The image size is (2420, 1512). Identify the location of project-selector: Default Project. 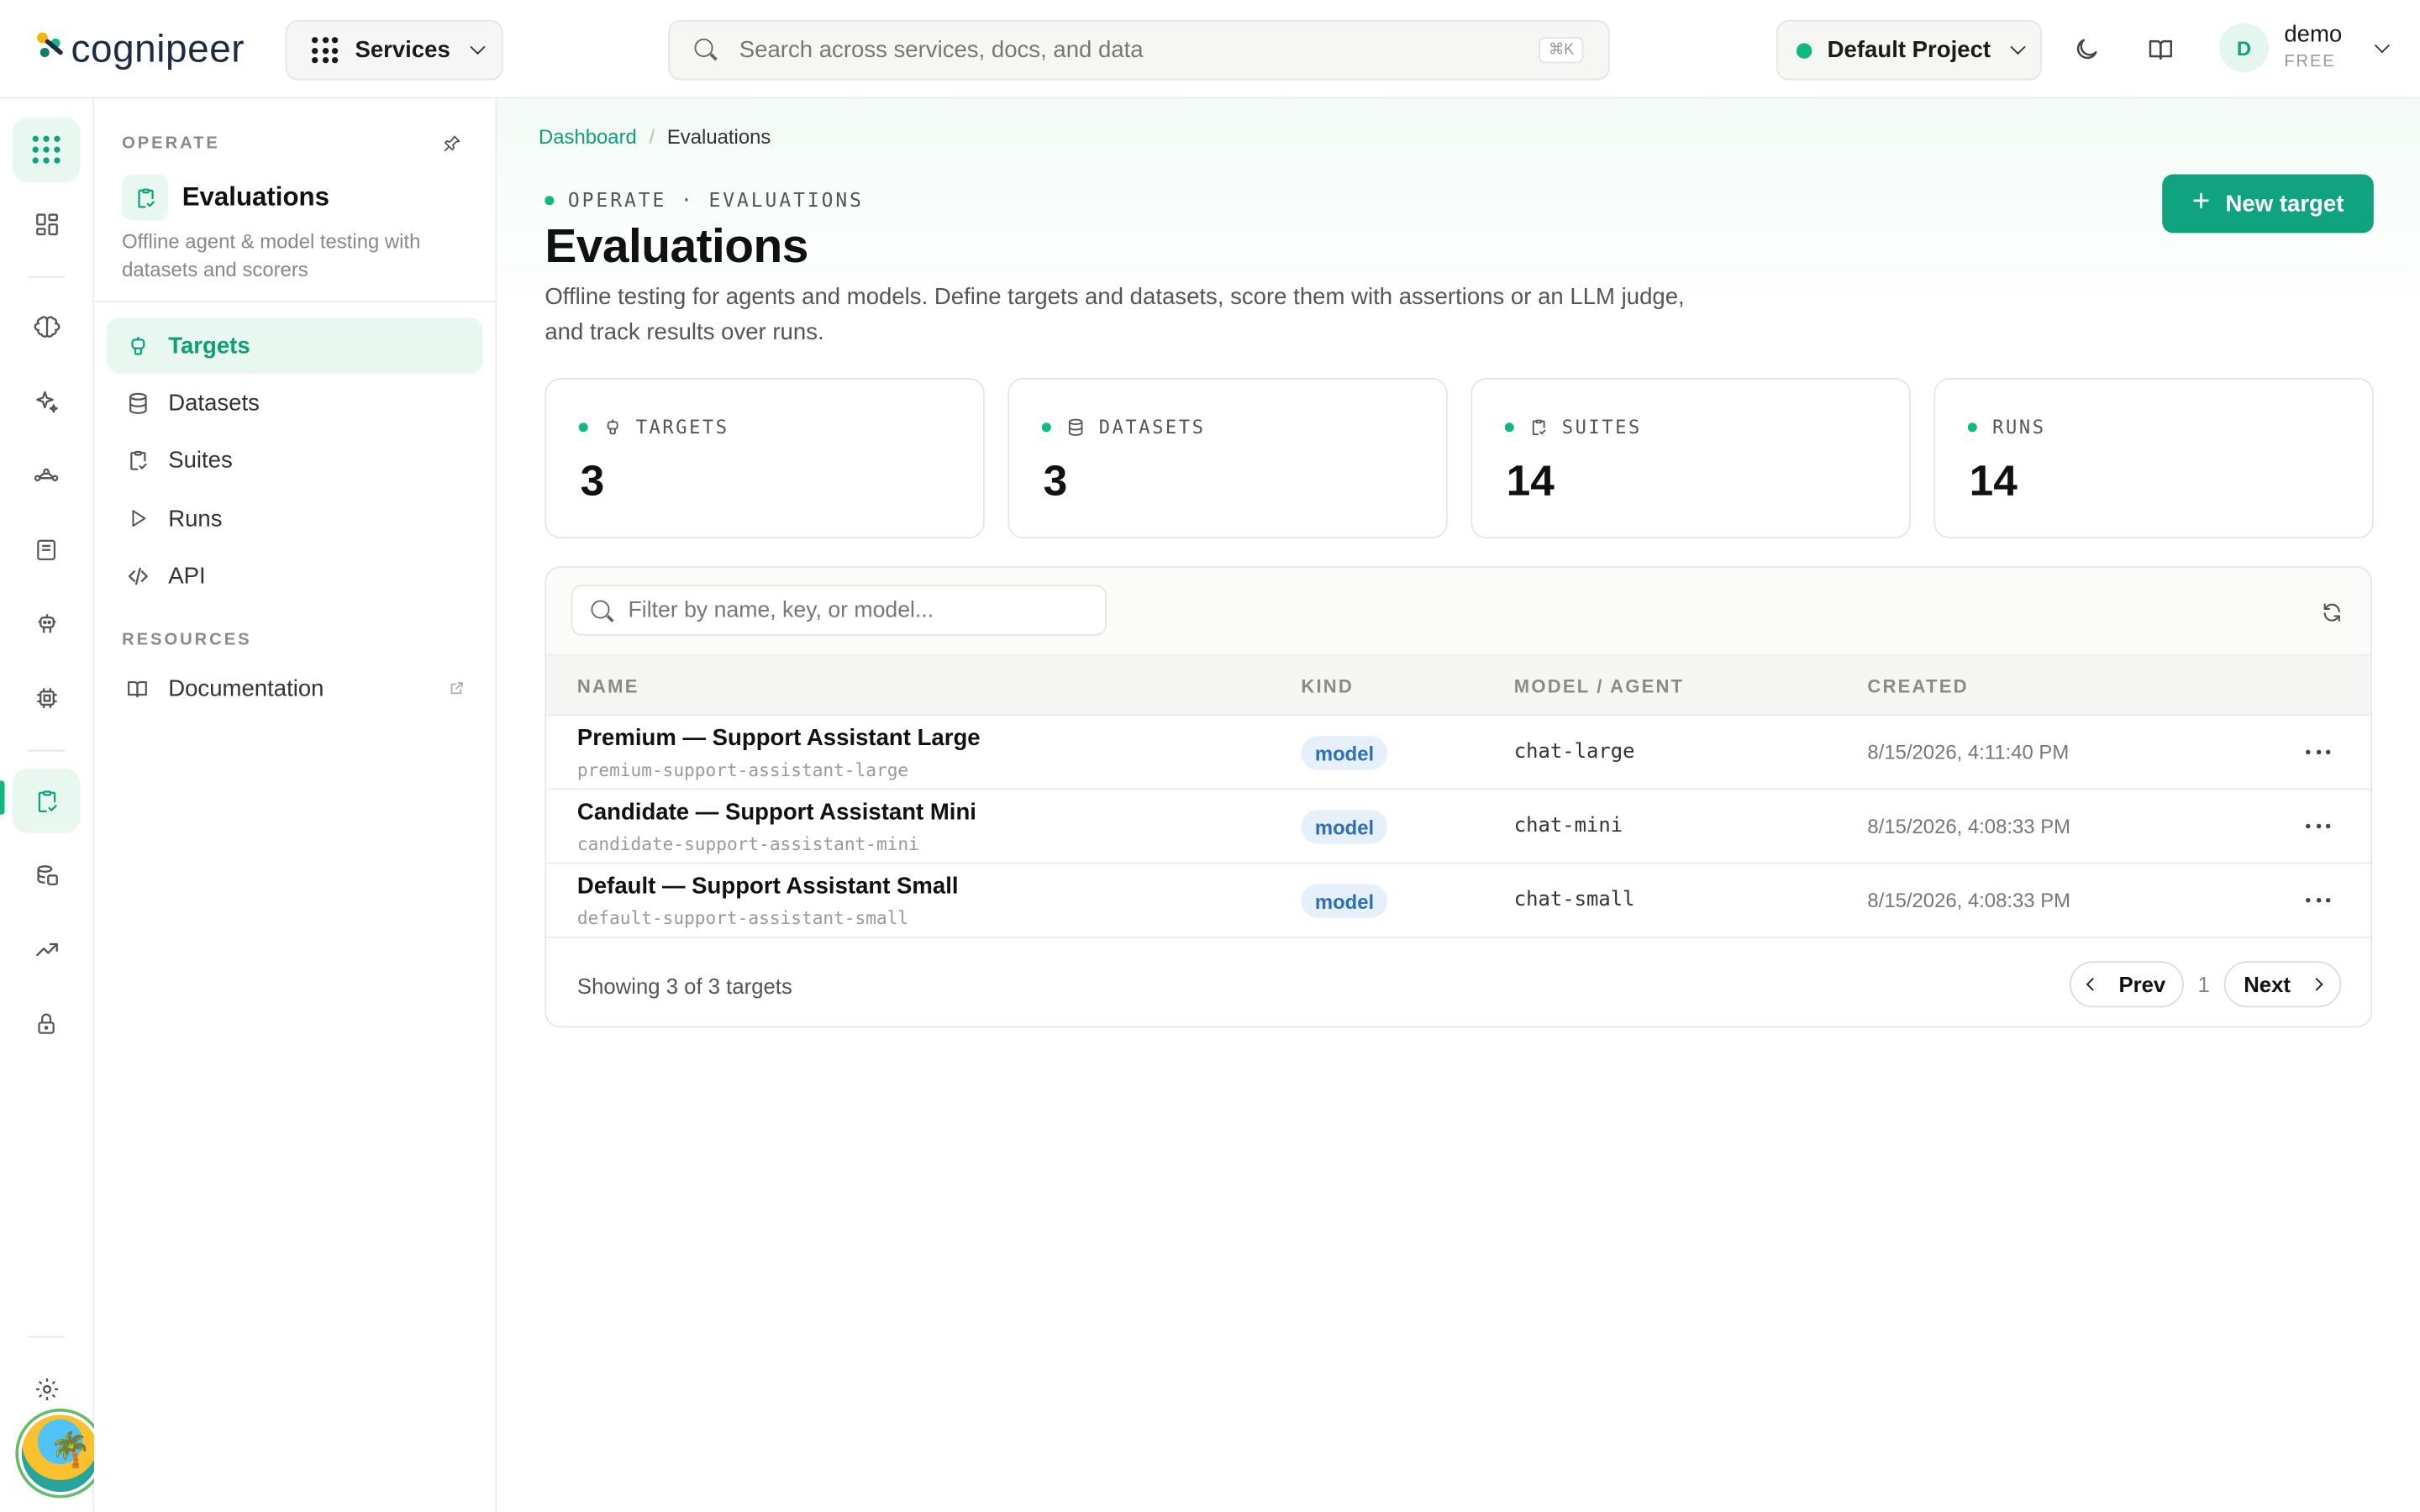
(1909, 50).